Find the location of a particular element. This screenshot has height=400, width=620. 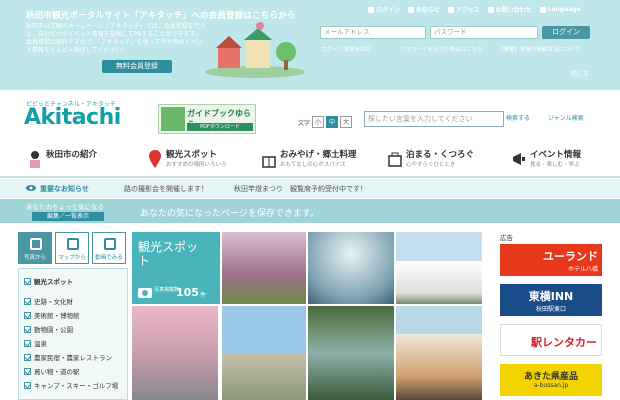

email-field: メールアドレス is located at coordinates (373, 32).